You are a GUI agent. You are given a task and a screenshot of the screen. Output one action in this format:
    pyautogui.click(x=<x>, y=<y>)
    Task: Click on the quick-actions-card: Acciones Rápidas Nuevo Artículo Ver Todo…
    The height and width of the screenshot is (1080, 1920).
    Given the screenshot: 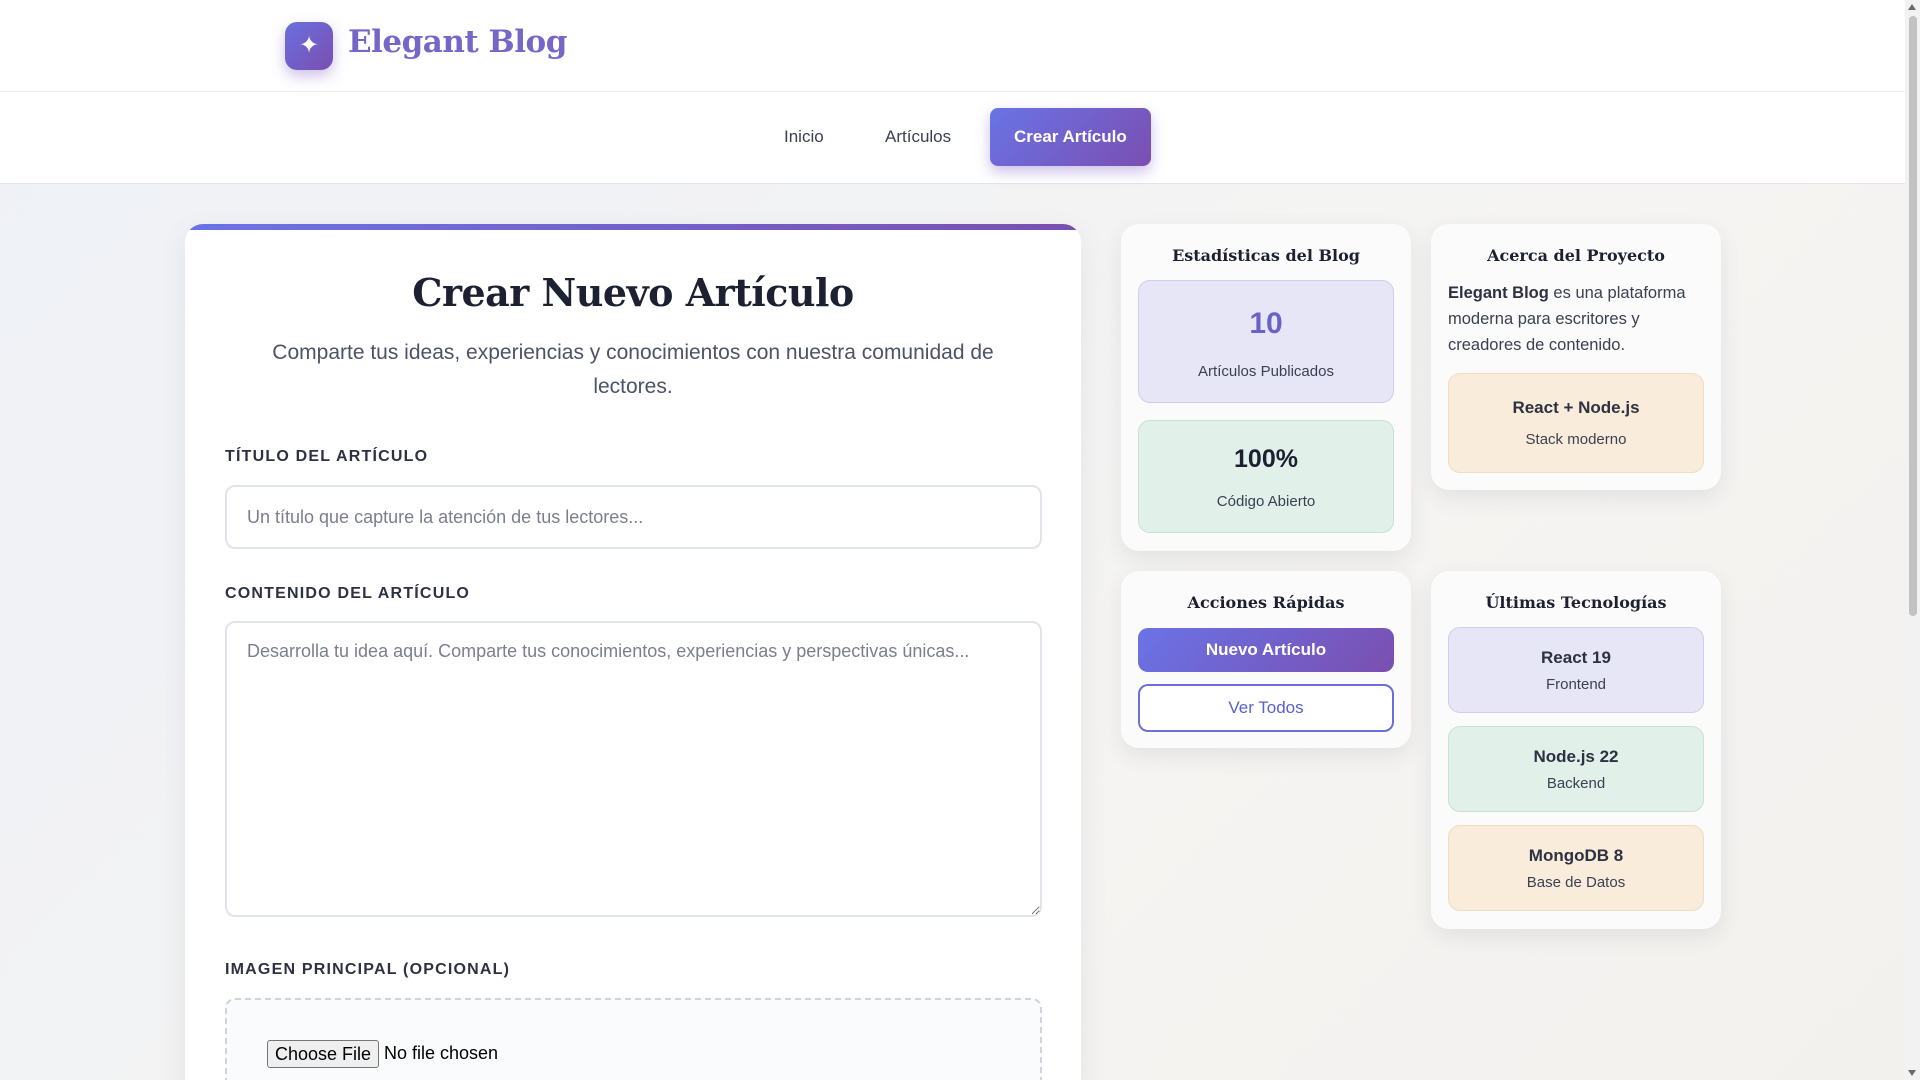 What is the action you would take?
    pyautogui.click(x=1266, y=659)
    